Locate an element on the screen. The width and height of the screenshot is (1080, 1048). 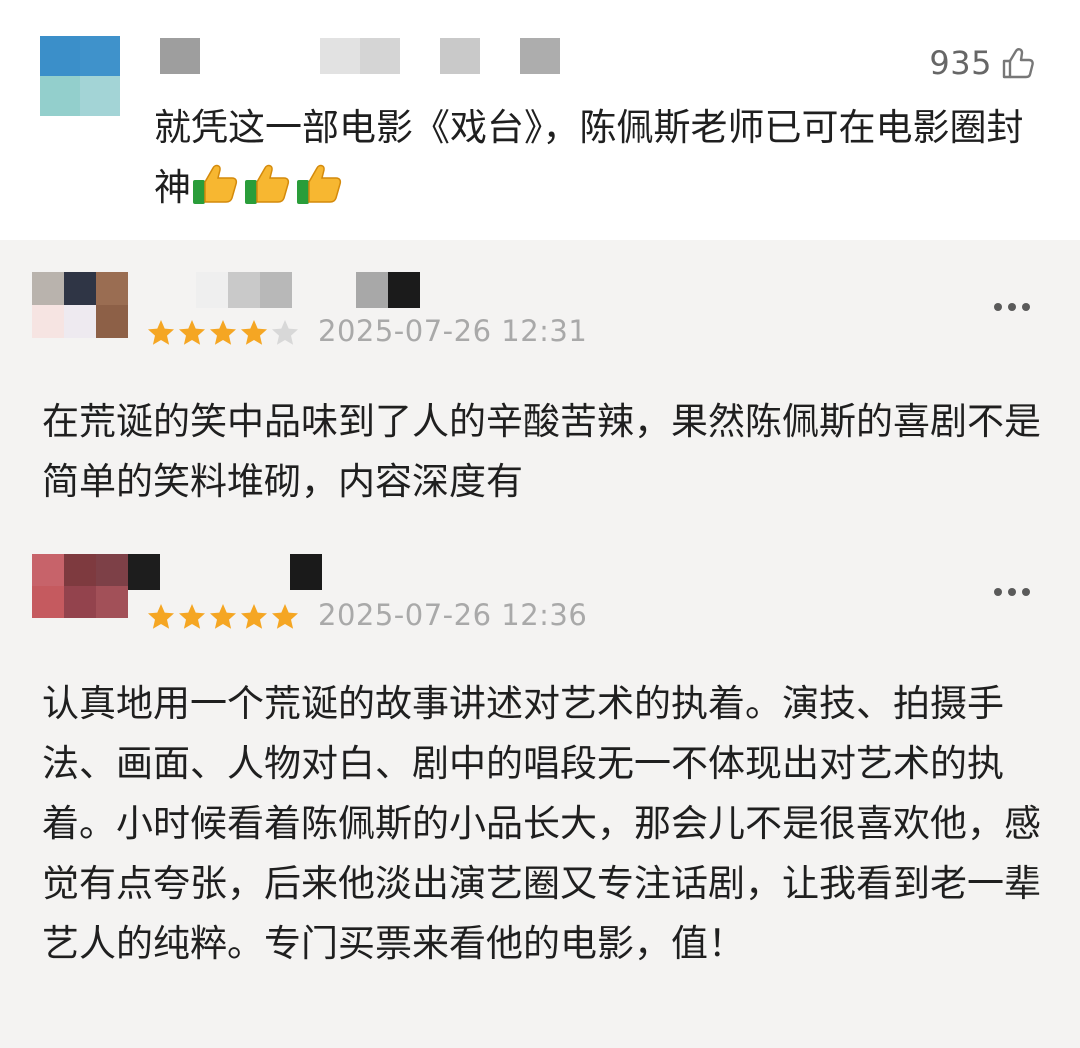
like-button: 935 is located at coordinates (982, 63).